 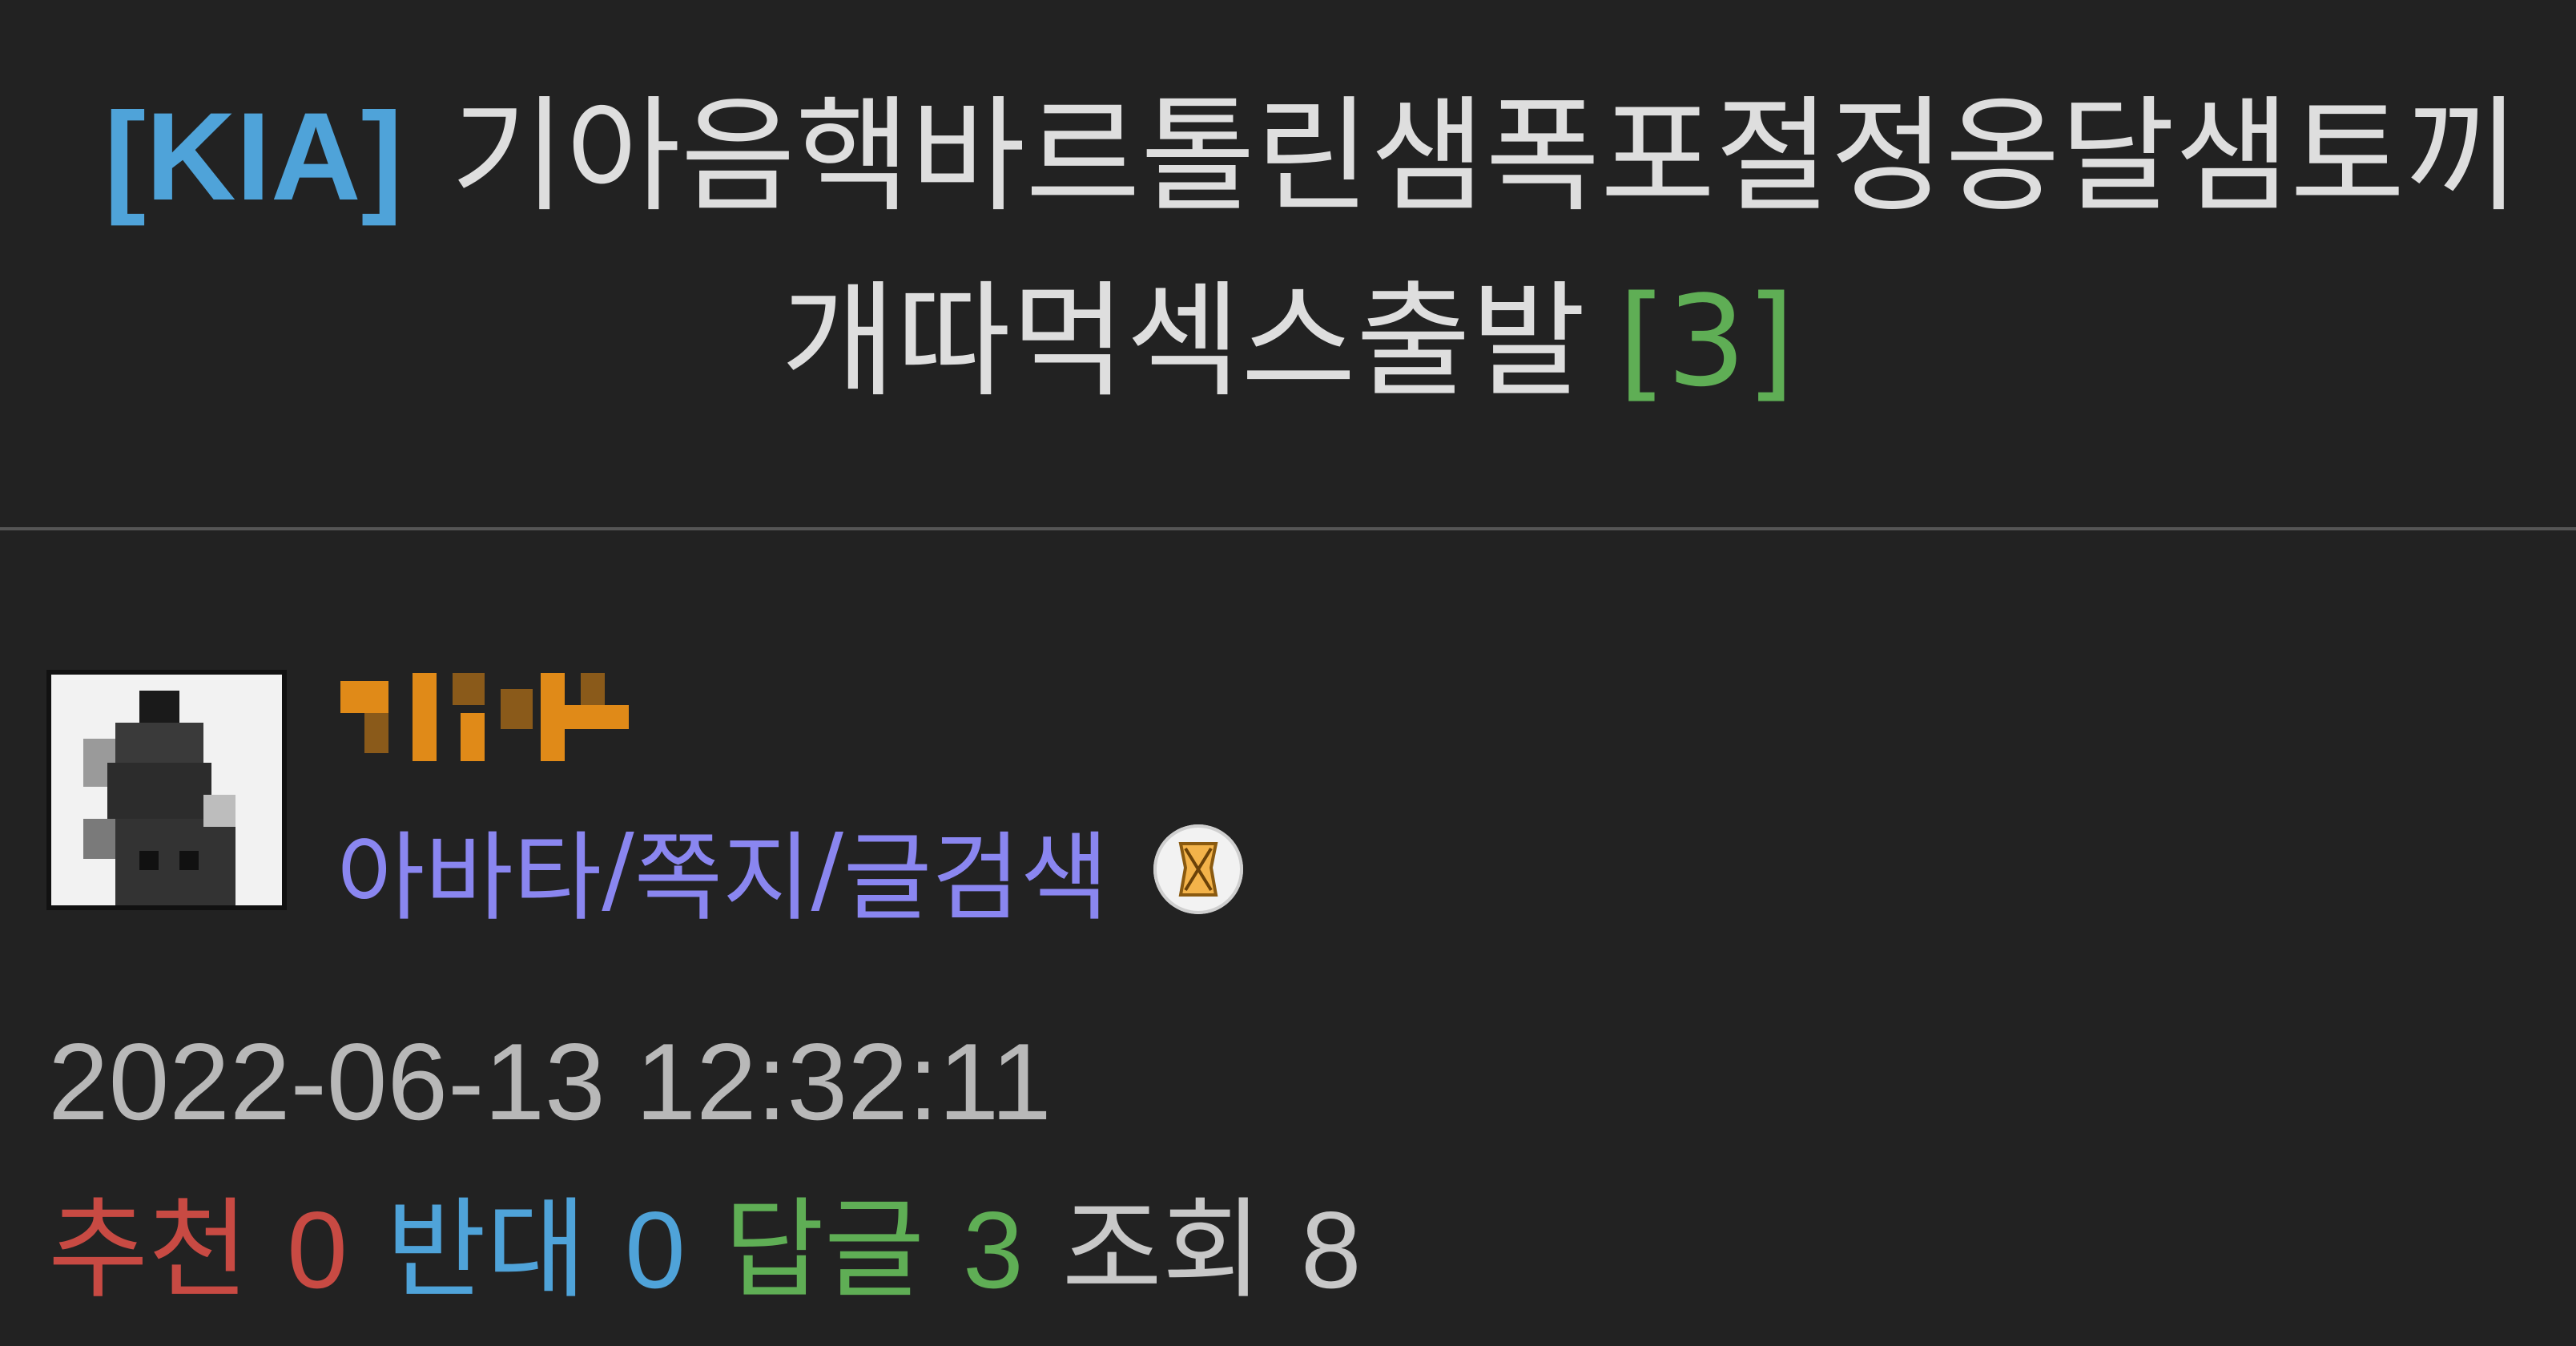 What do you see at coordinates (148, 1251) in the screenshot?
I see `recommend-label: 추천` at bounding box center [148, 1251].